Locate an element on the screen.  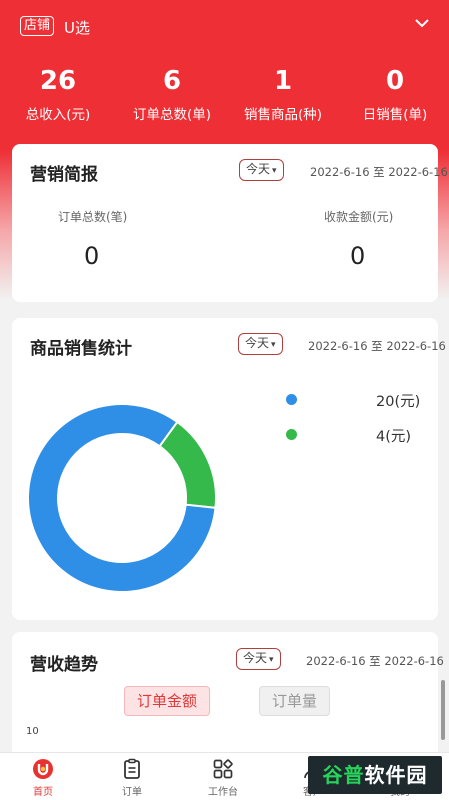
tab-home: 首页 is located at coordinates (44, 777).